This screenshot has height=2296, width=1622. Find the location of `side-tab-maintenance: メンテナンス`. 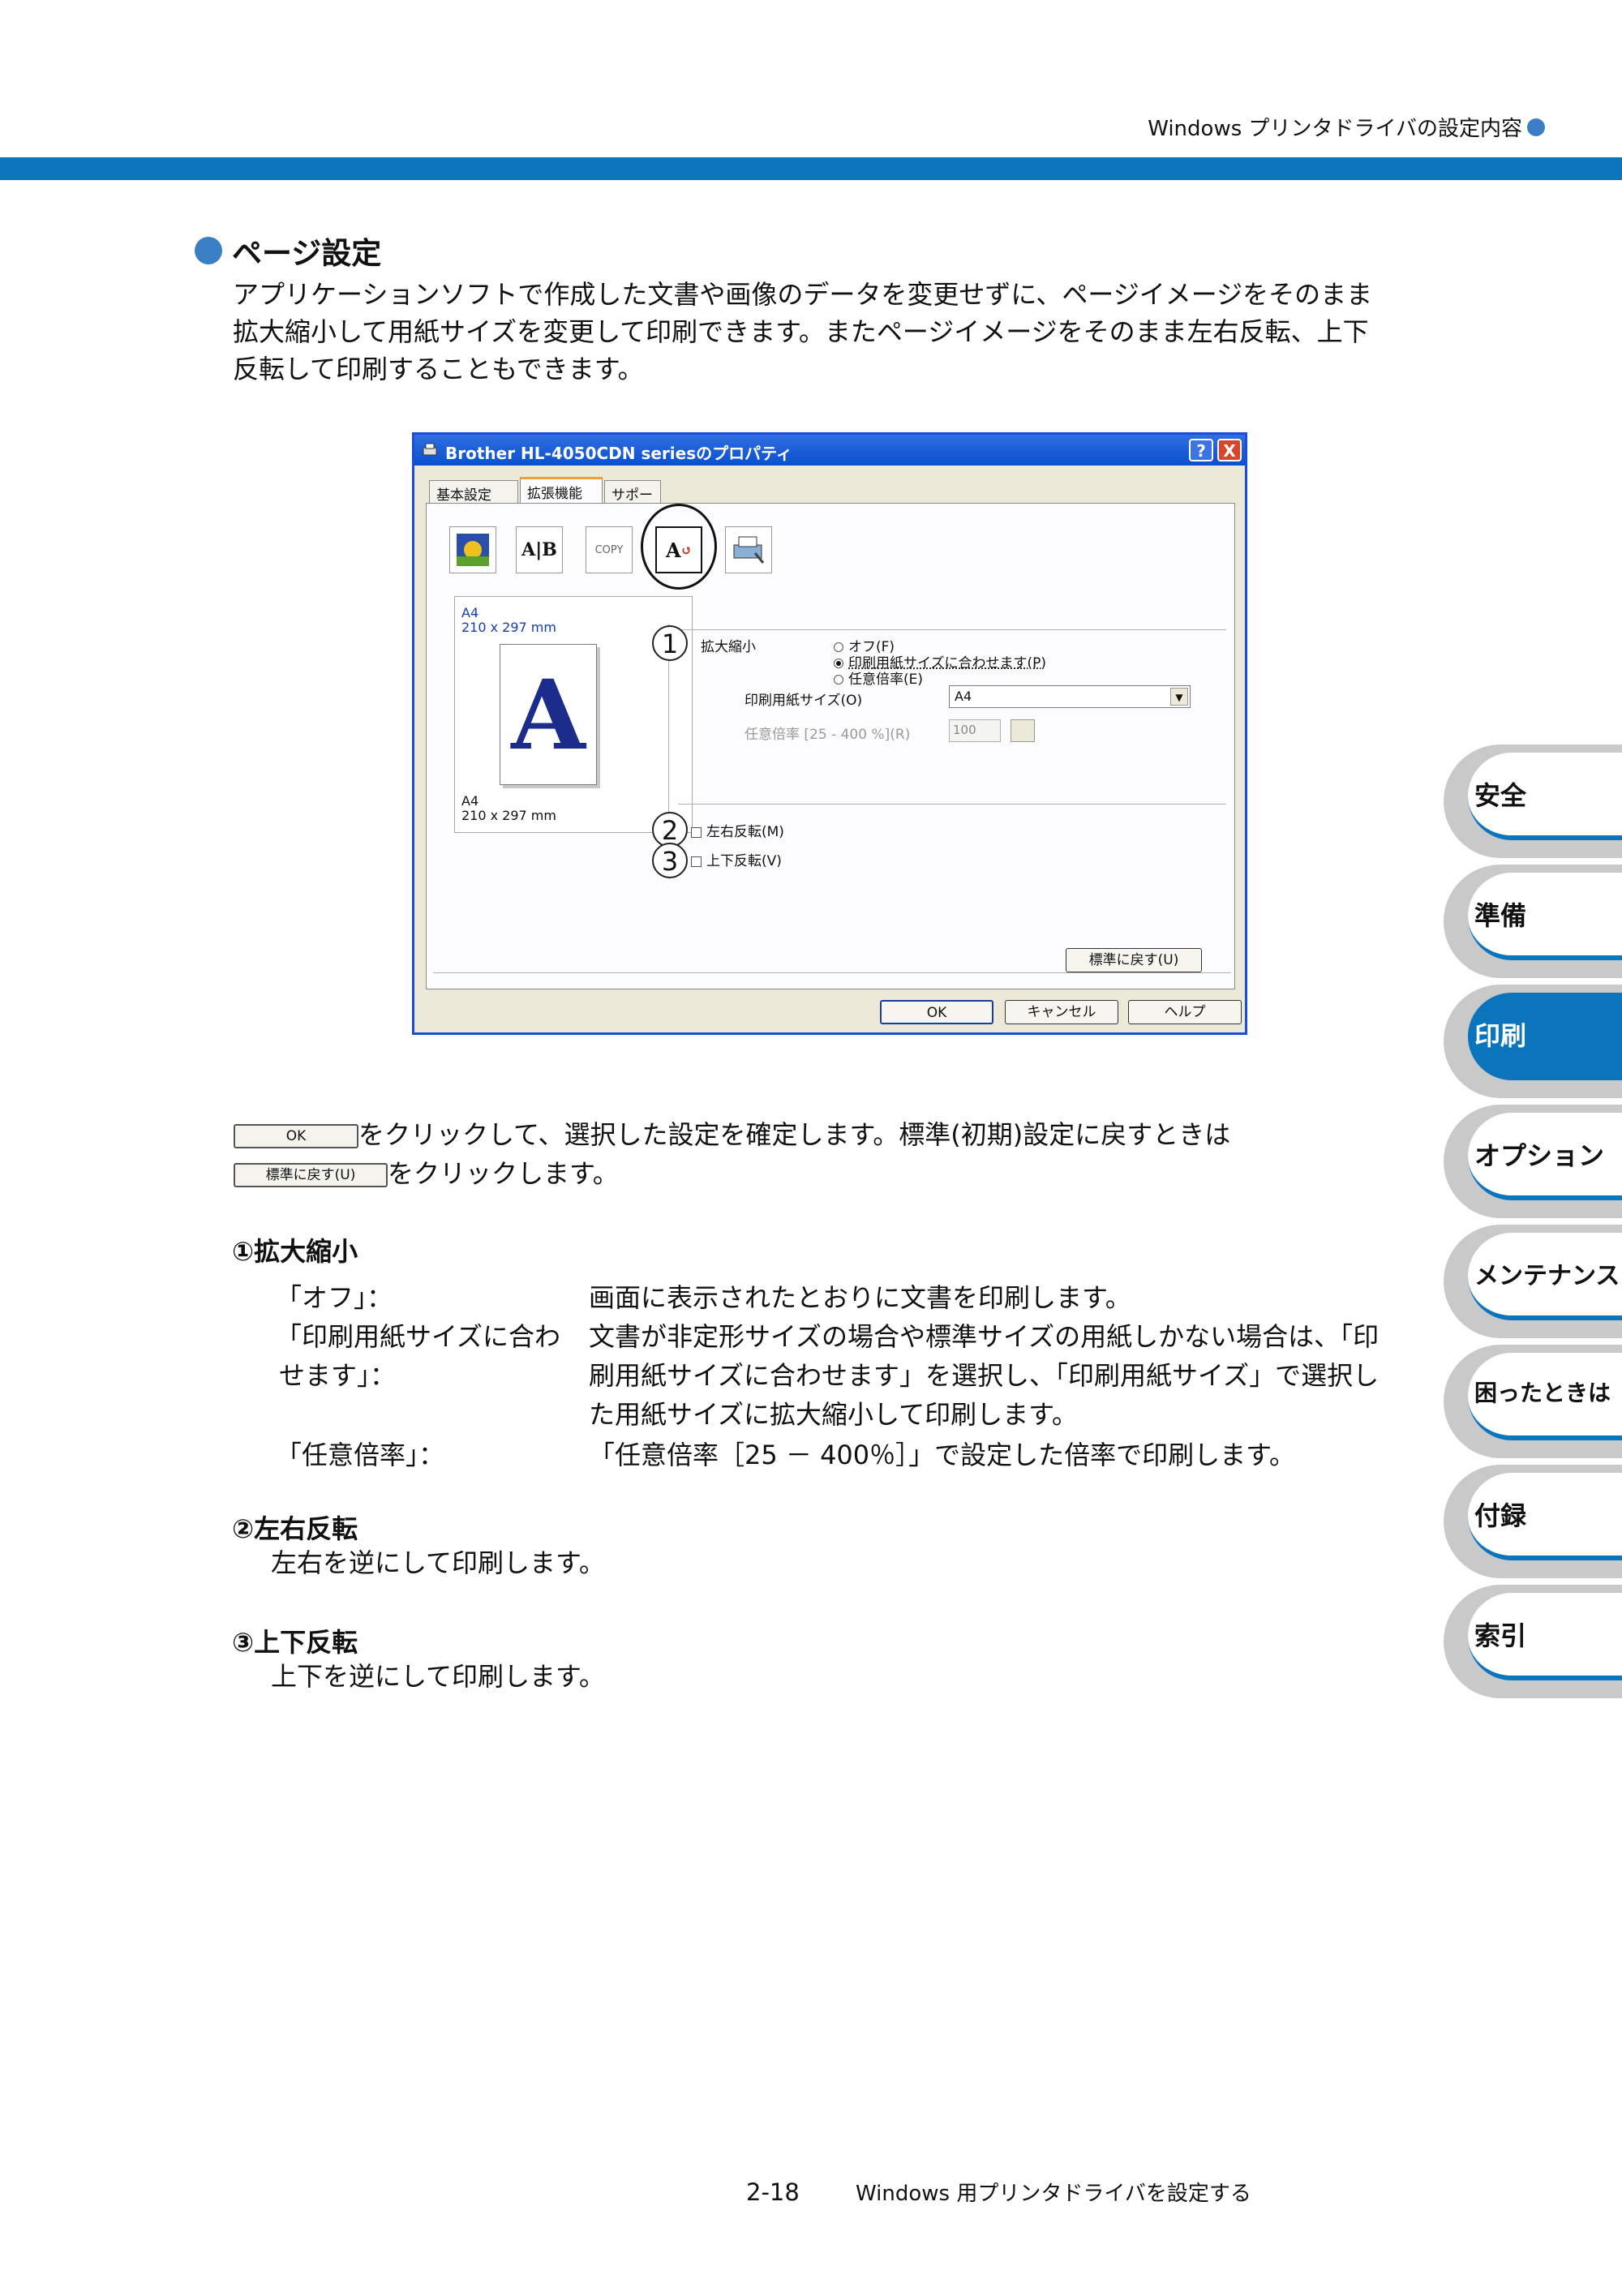

side-tab-maintenance: メンテナンス is located at coordinates (1533, 1281).